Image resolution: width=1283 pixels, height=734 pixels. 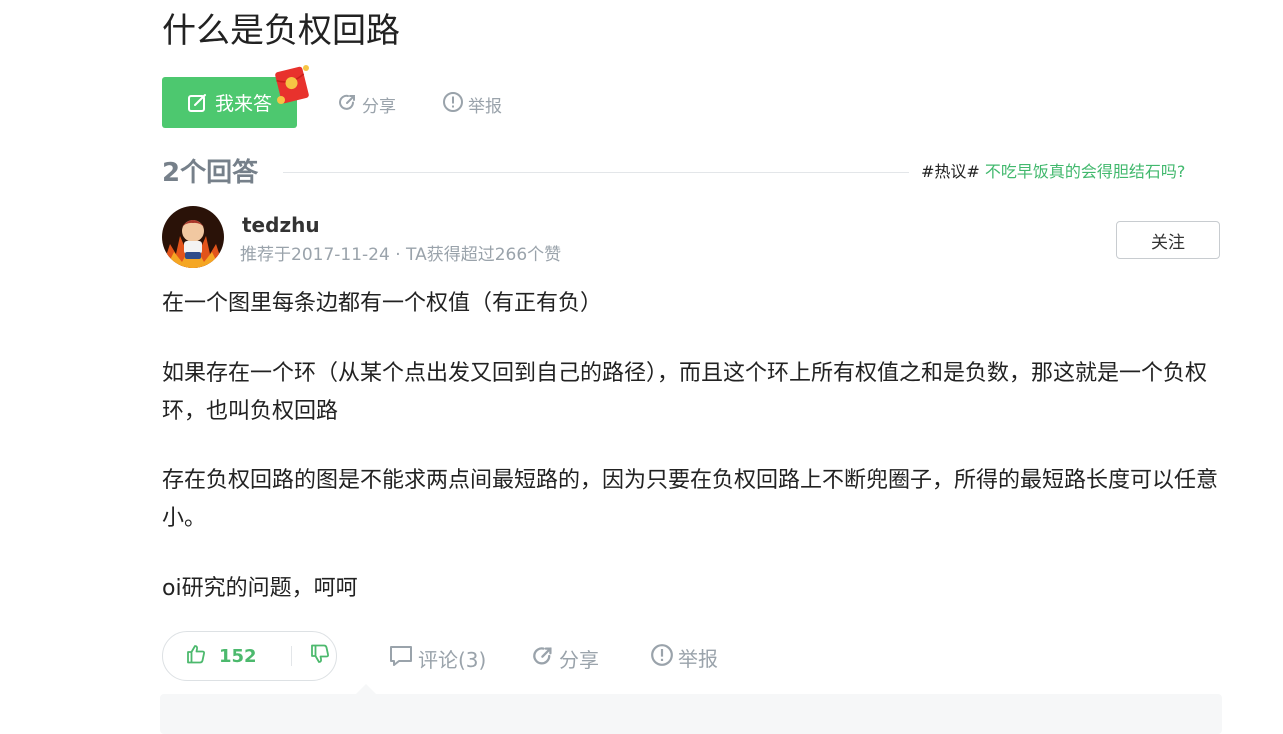 I want to click on answer-username: tedzhu, so click(x=281, y=225).